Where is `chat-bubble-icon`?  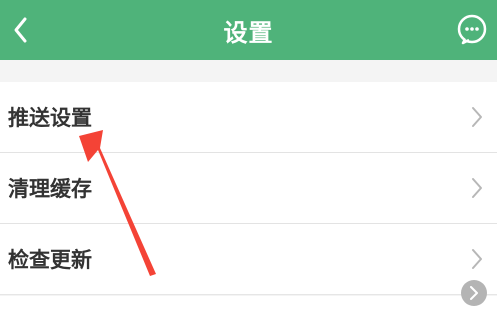
chat-bubble-icon is located at coordinates (472, 29).